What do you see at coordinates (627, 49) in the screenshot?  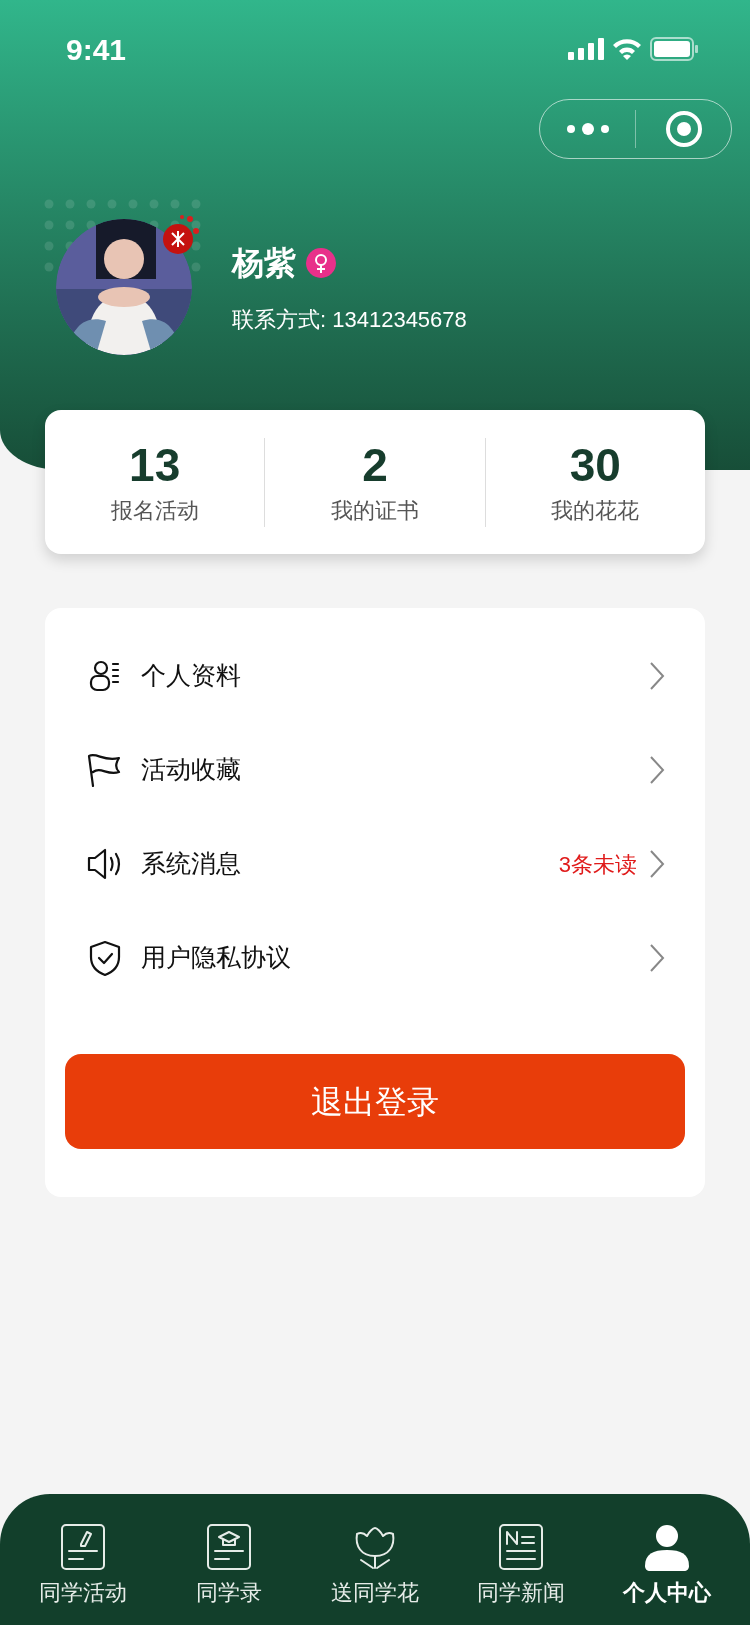 I see `wifi-icon` at bounding box center [627, 49].